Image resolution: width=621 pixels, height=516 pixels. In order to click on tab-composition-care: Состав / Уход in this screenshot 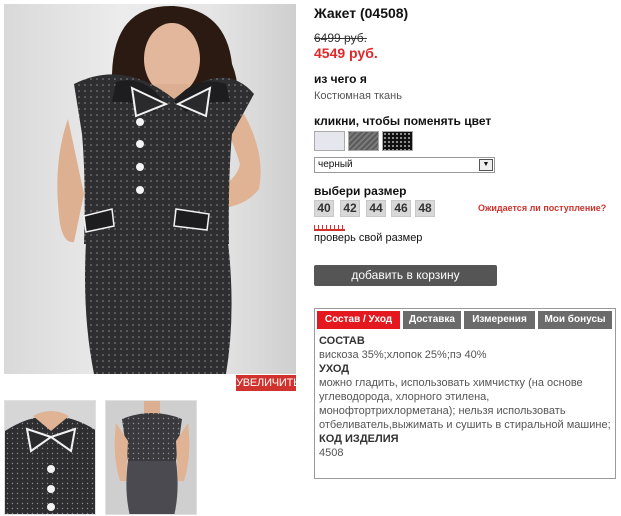, I will do `click(359, 320)`.